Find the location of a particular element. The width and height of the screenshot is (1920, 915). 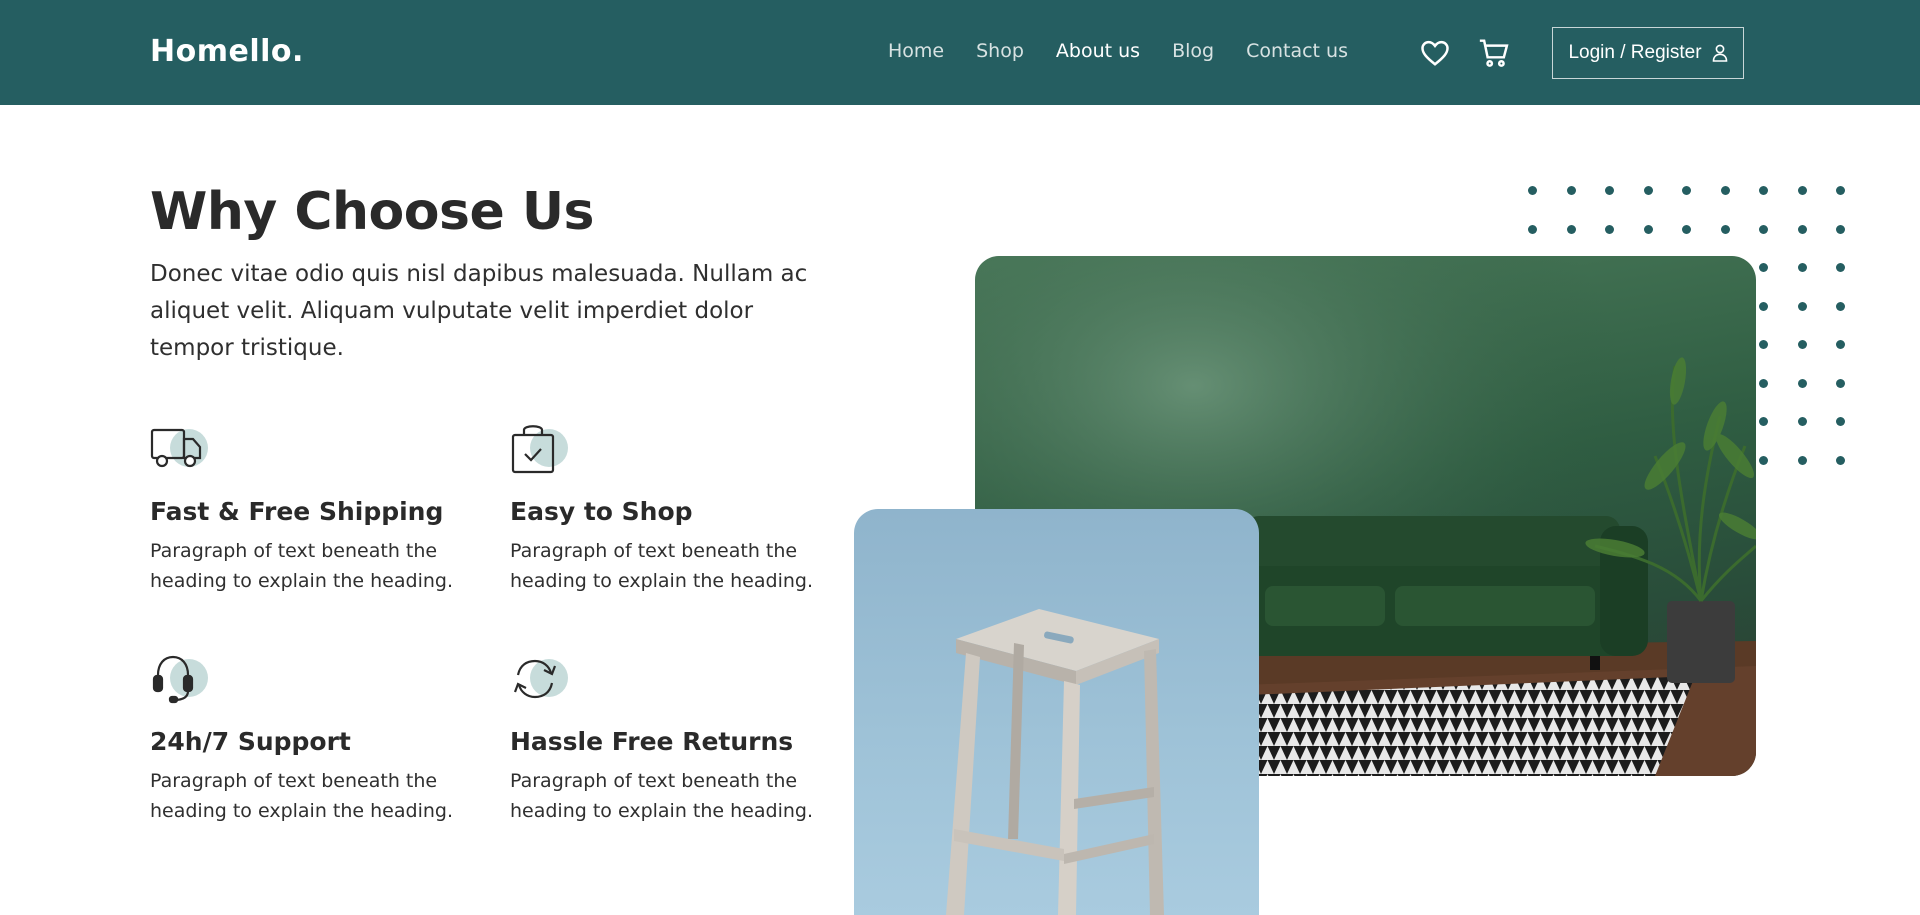

cart-icon is located at coordinates (1494, 53).